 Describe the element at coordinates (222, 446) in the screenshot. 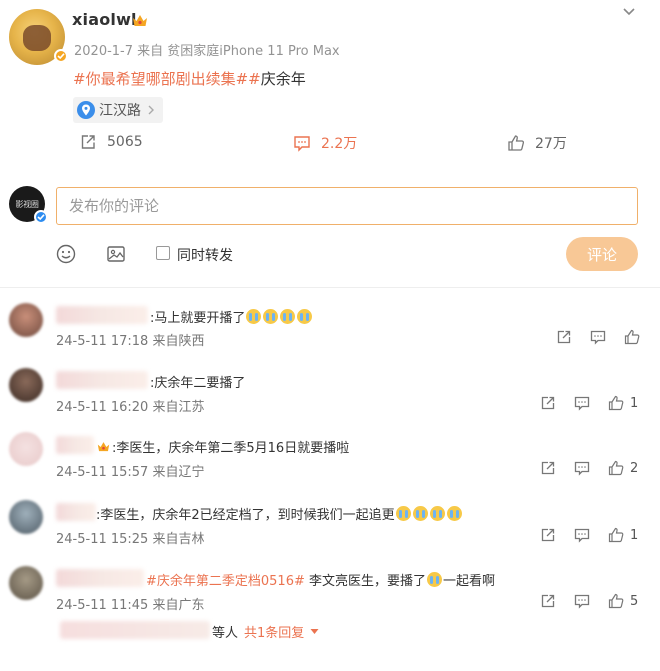

I see `comment-text: :李医生，庆余年第二季5月16日就要播啦` at that location.